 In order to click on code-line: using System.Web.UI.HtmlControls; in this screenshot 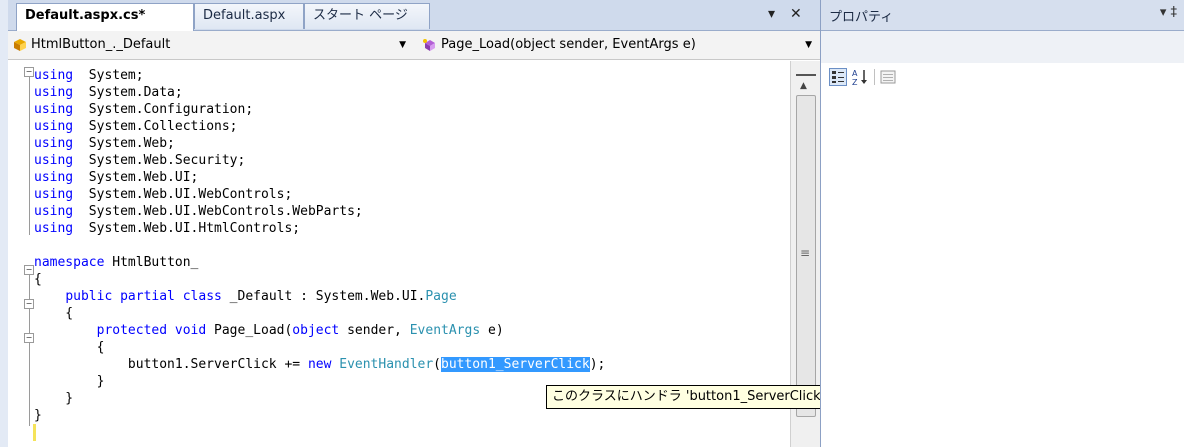, I will do `click(167, 228)`.